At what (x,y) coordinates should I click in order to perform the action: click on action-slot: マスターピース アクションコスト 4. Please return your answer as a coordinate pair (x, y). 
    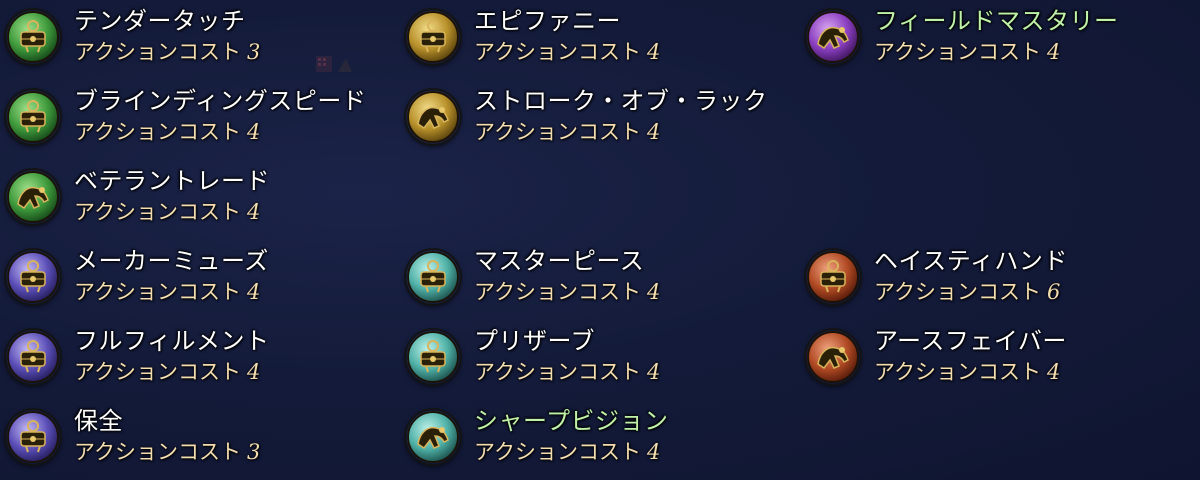
    Looking at the image, I should click on (600, 280).